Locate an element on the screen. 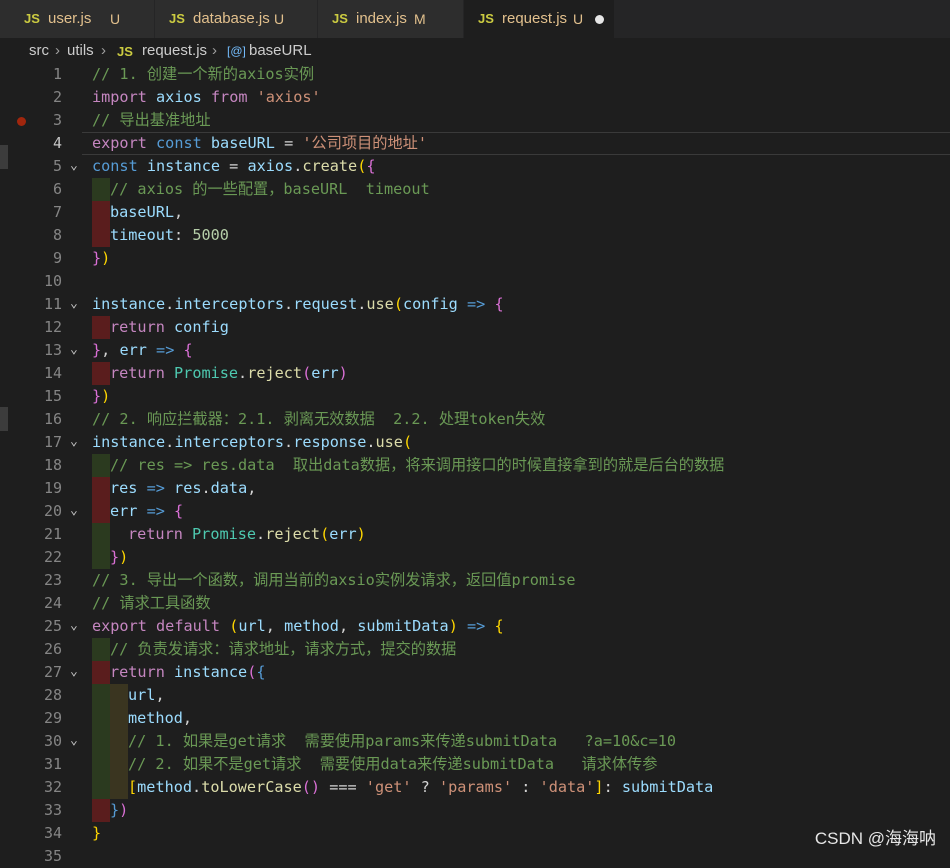 The width and height of the screenshot is (950, 868). tab-label: database.js is located at coordinates (231, 18).